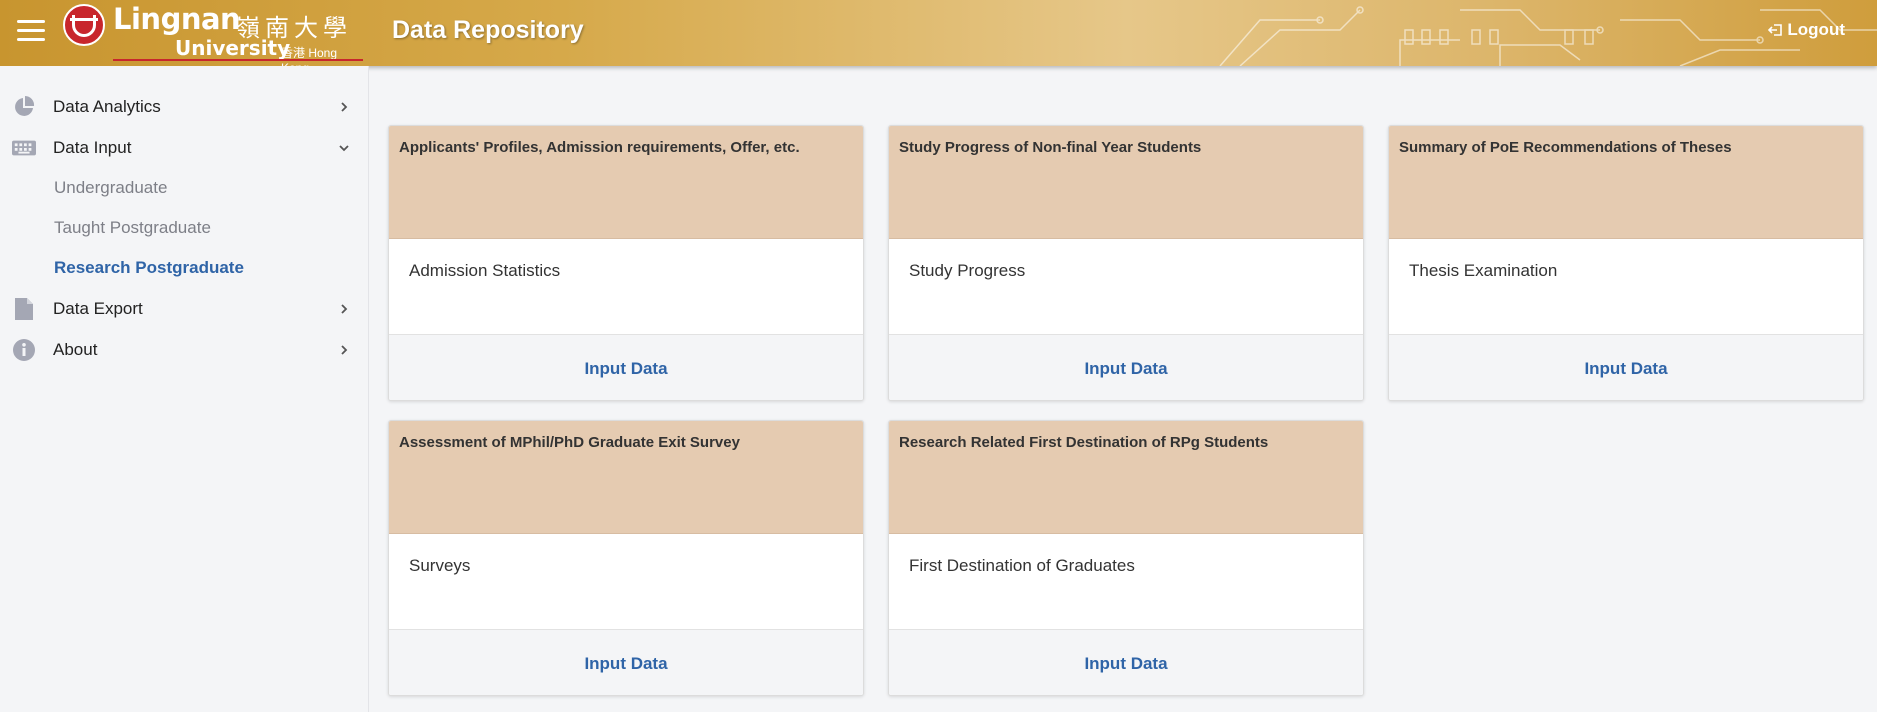  What do you see at coordinates (132, 228) in the screenshot?
I see `sidebar-subitem-taught-postgraduate: Taught Postgraduate` at bounding box center [132, 228].